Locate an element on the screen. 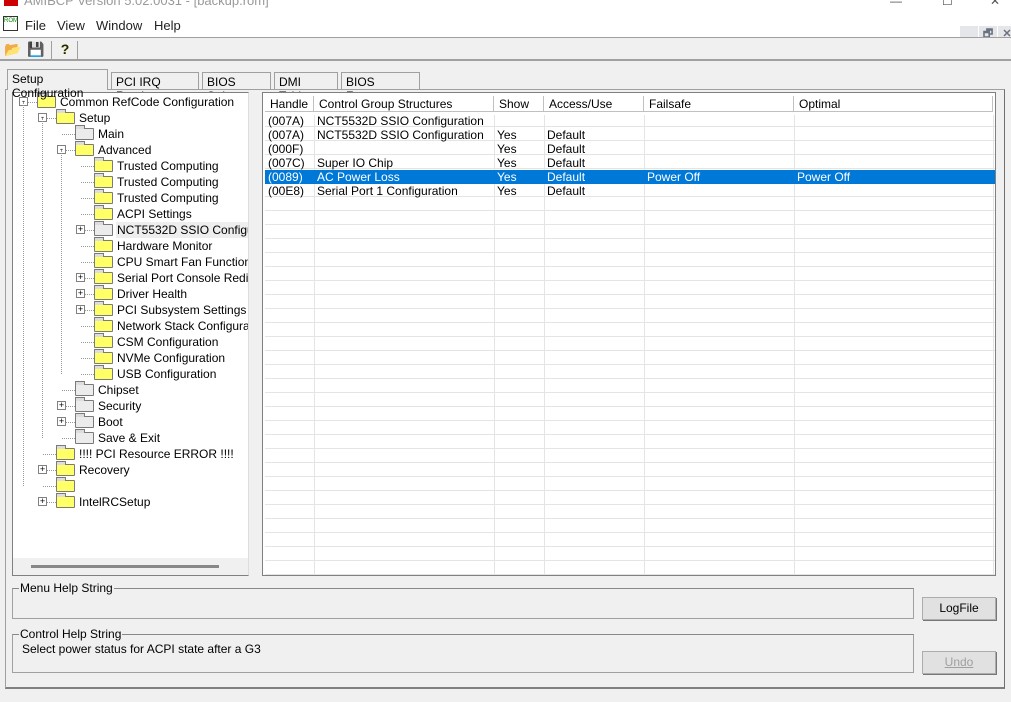  tree-node-label: Save & Exit is located at coordinates (129, 438).